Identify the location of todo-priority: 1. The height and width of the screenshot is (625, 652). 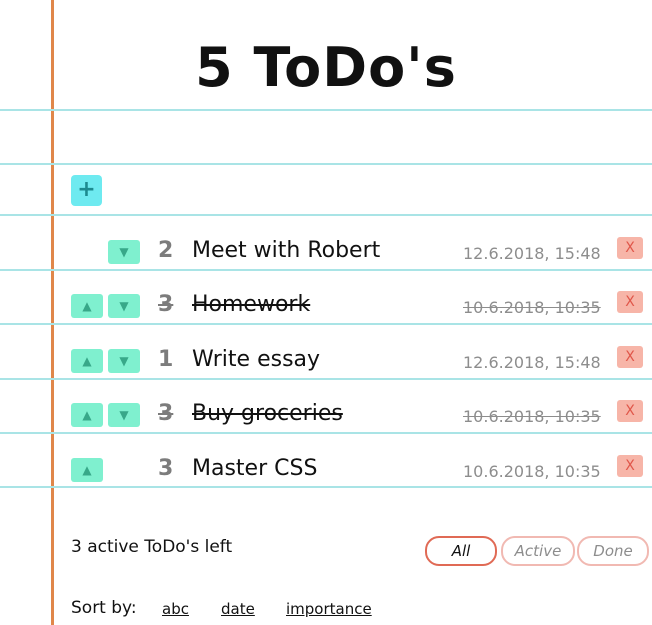
(166, 359).